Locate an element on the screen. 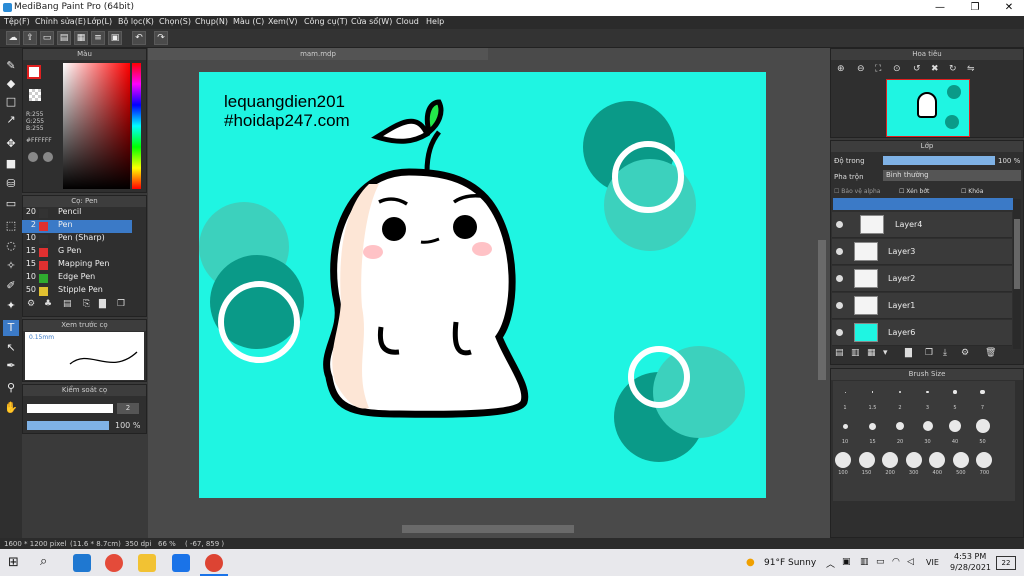 The image size is (1024, 576). weather-icon: ● is located at coordinates (750, 562).